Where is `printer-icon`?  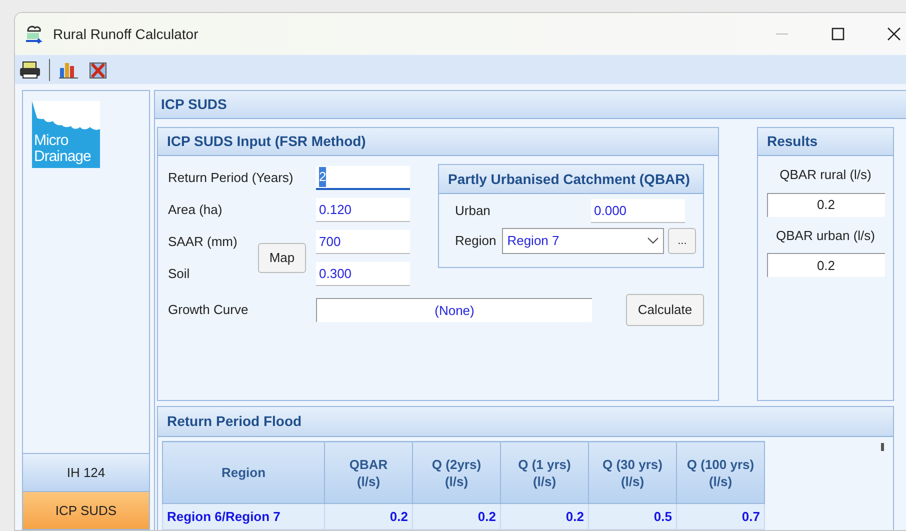 printer-icon is located at coordinates (30, 70).